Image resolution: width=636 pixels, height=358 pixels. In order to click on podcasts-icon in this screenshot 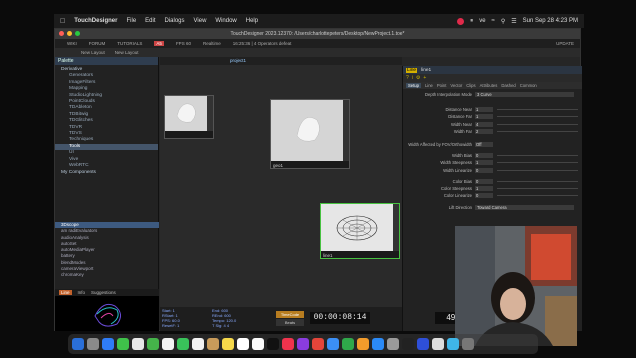, I will do `click(303, 344)`.